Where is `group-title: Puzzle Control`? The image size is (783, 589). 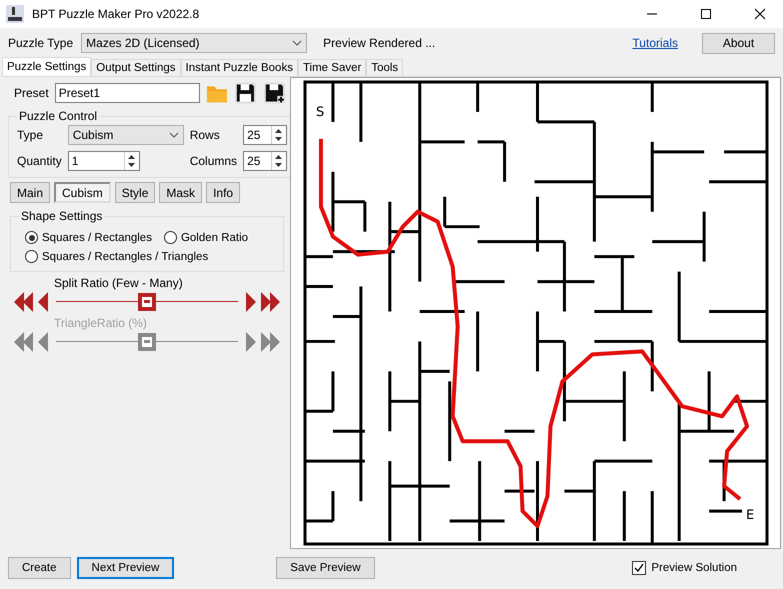 group-title: Puzzle Control is located at coordinates (58, 116).